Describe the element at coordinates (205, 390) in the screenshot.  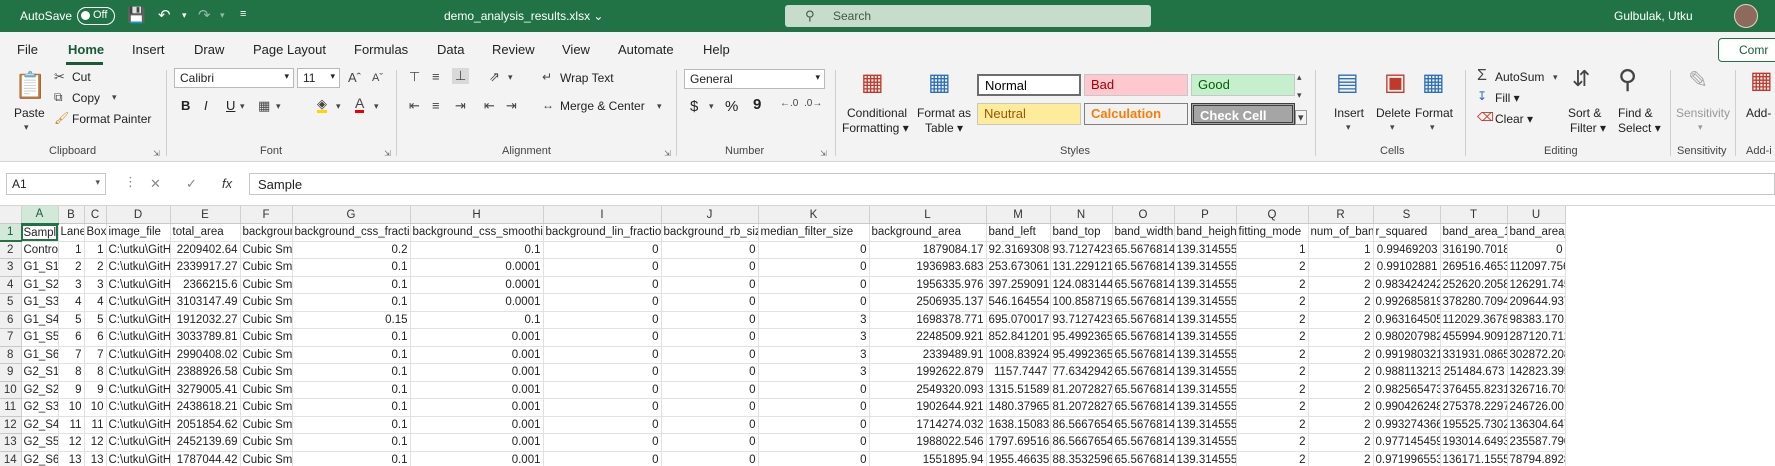
I see `cell: 3279005.41` at that location.